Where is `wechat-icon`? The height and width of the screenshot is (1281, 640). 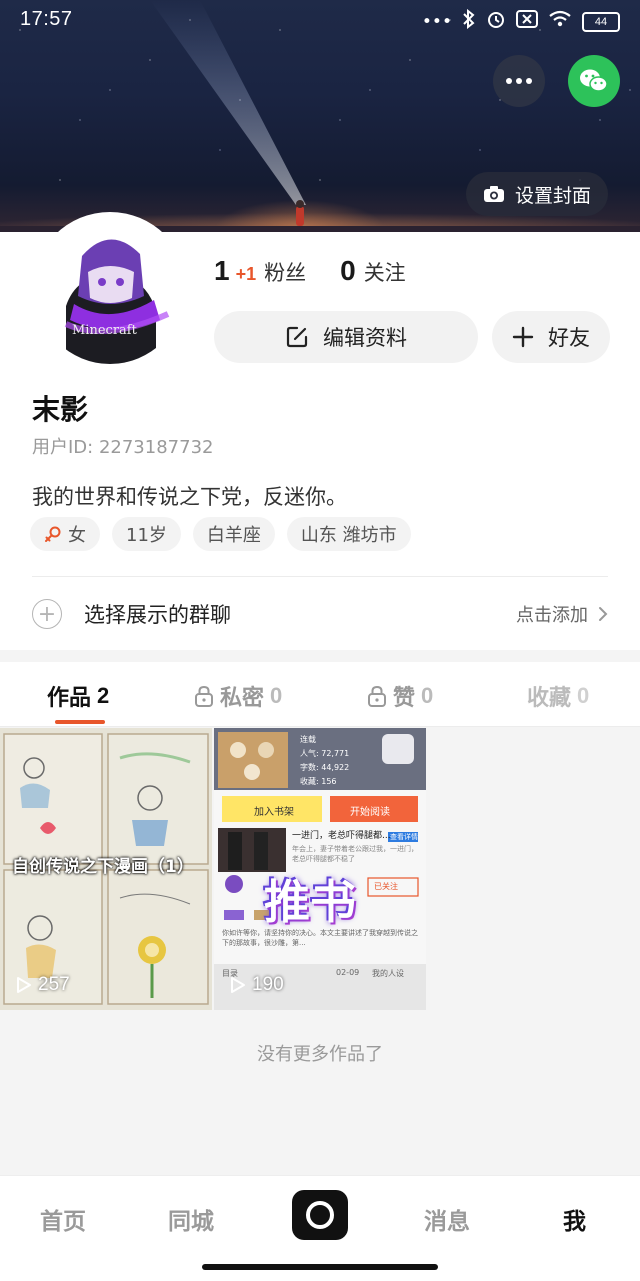
wechat-icon is located at coordinates (594, 80).